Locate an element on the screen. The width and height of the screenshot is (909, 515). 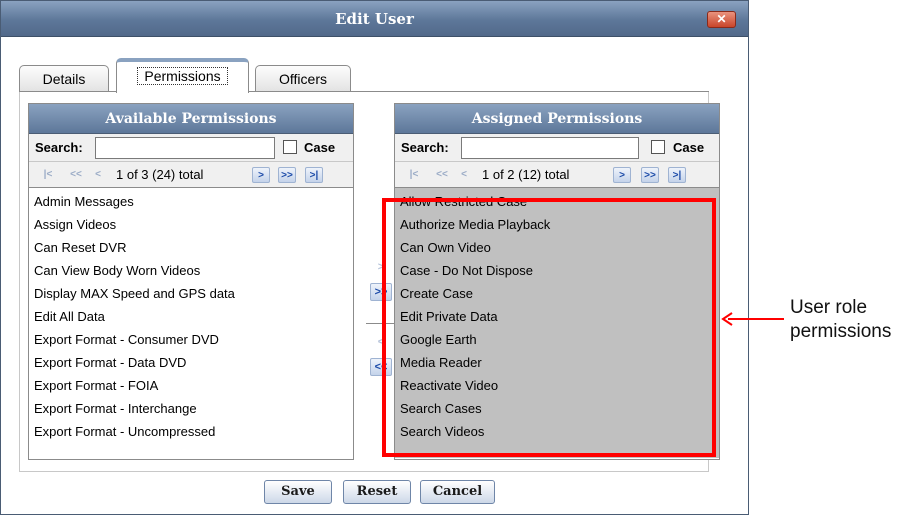
annotation-label: User role permissions is located at coordinates (849, 320).